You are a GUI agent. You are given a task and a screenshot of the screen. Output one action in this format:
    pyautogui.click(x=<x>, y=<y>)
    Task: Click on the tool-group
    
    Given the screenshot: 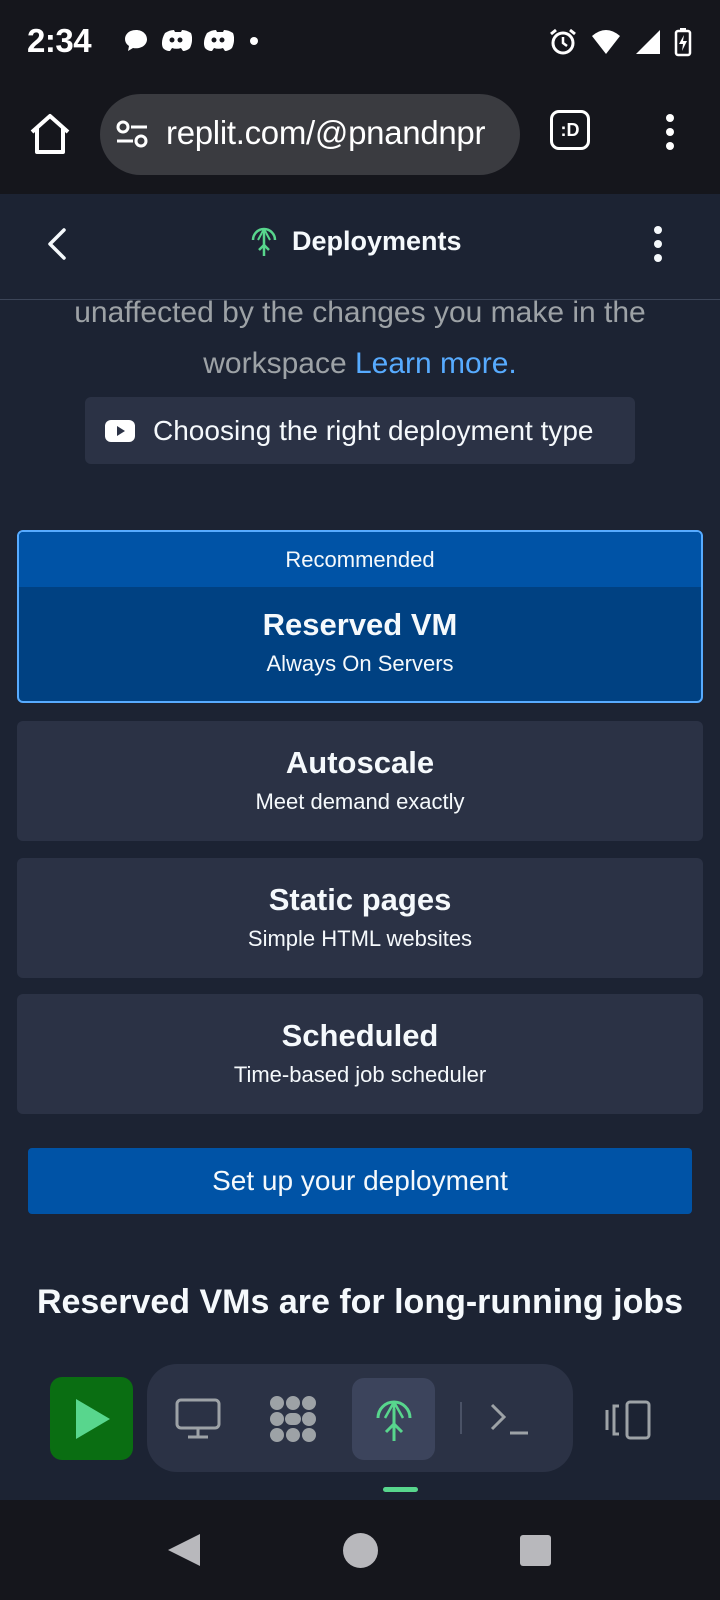 What is the action you would take?
    pyautogui.click(x=360, y=1418)
    